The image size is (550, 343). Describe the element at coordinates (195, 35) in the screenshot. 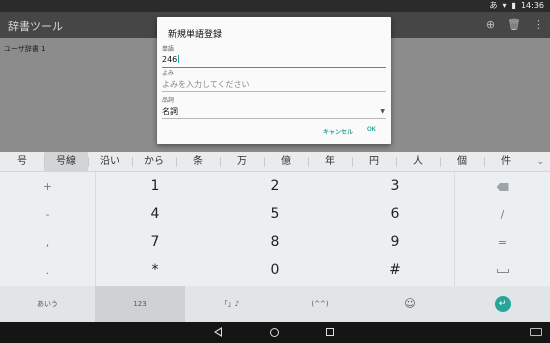

I see `dialog-title: 新規単語登録` at that location.